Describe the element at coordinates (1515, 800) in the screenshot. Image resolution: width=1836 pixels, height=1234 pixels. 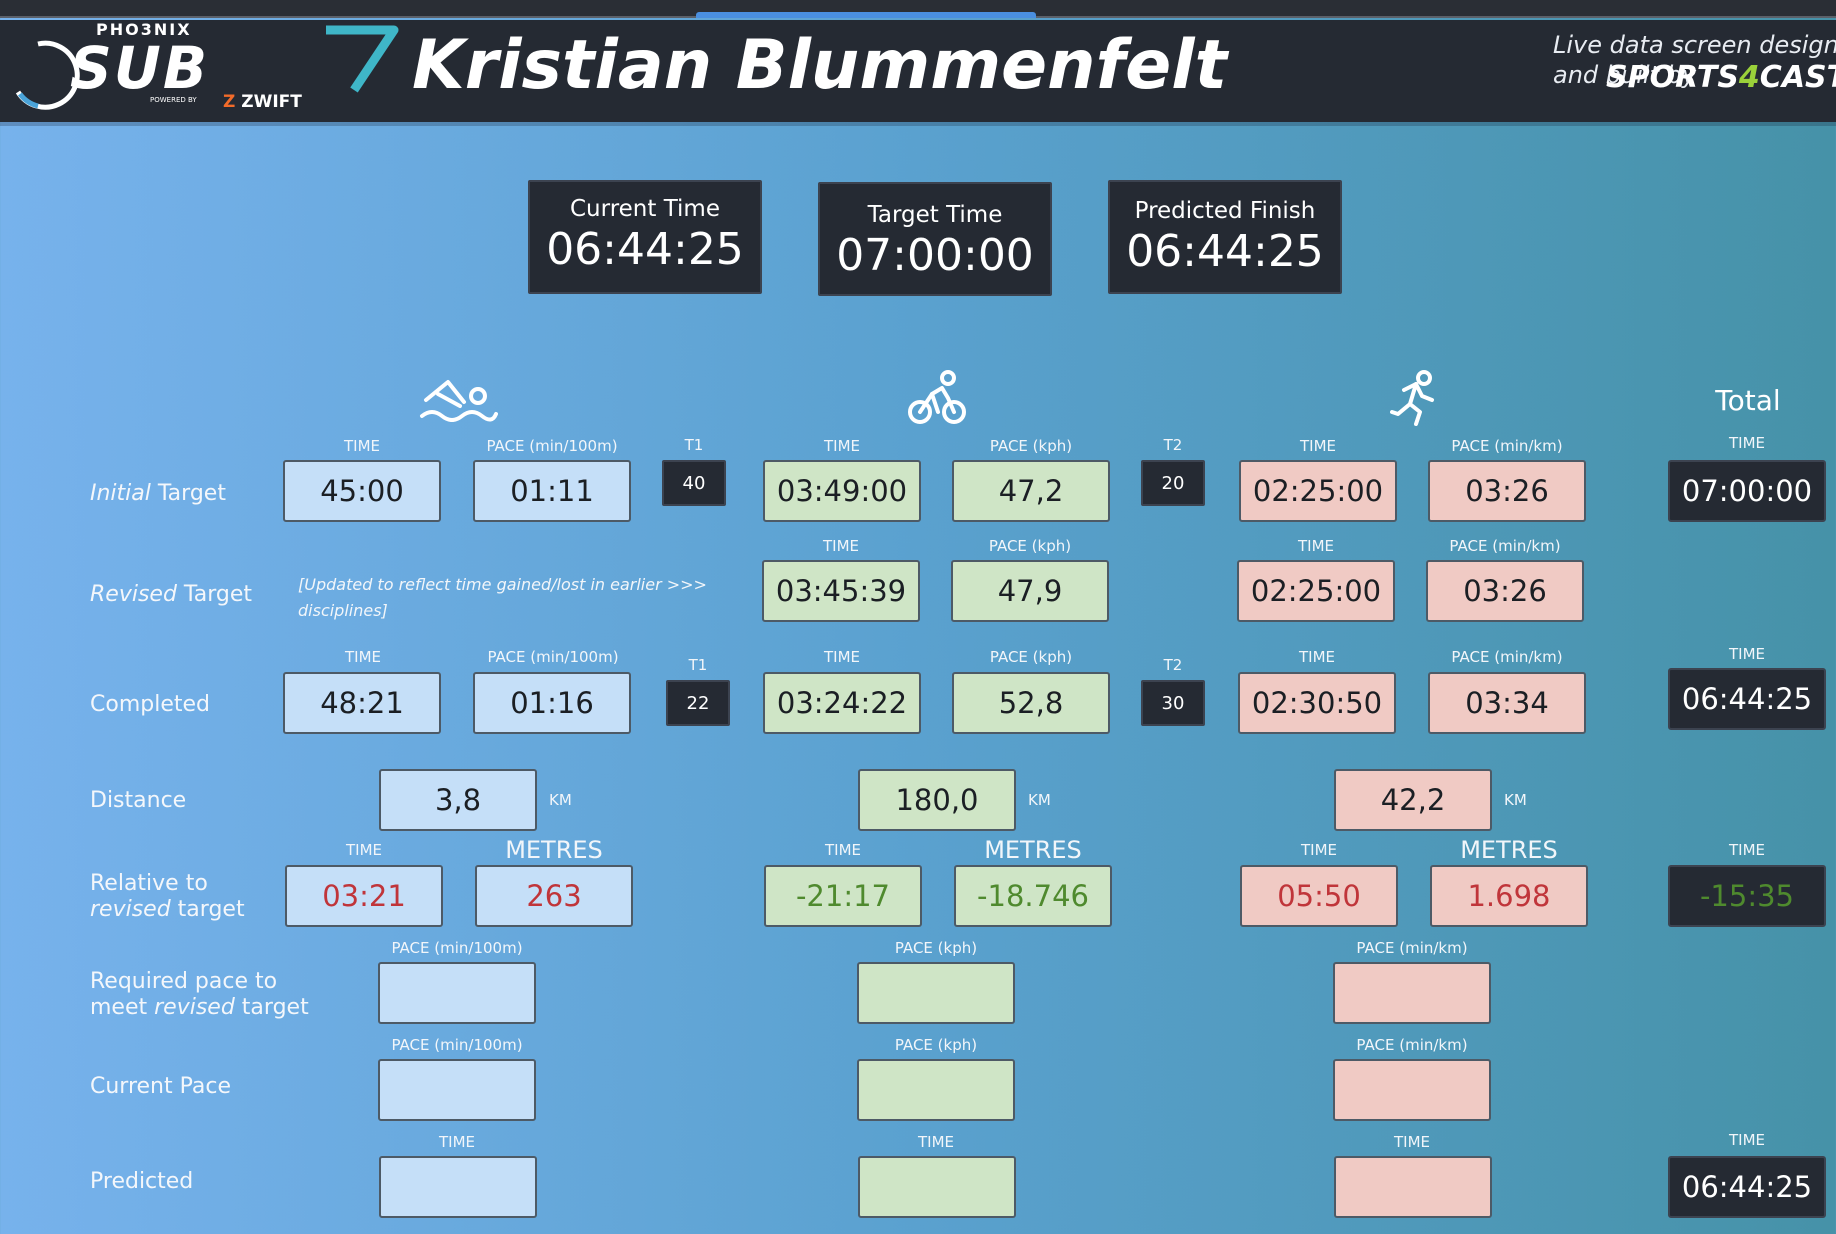
I see `distance-run-unit: KM` at that location.